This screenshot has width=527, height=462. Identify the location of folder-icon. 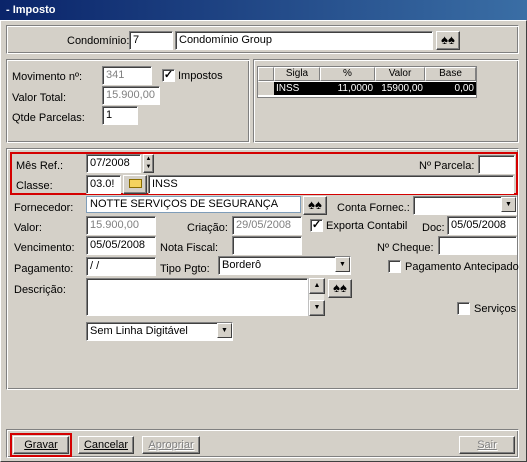
(135, 183).